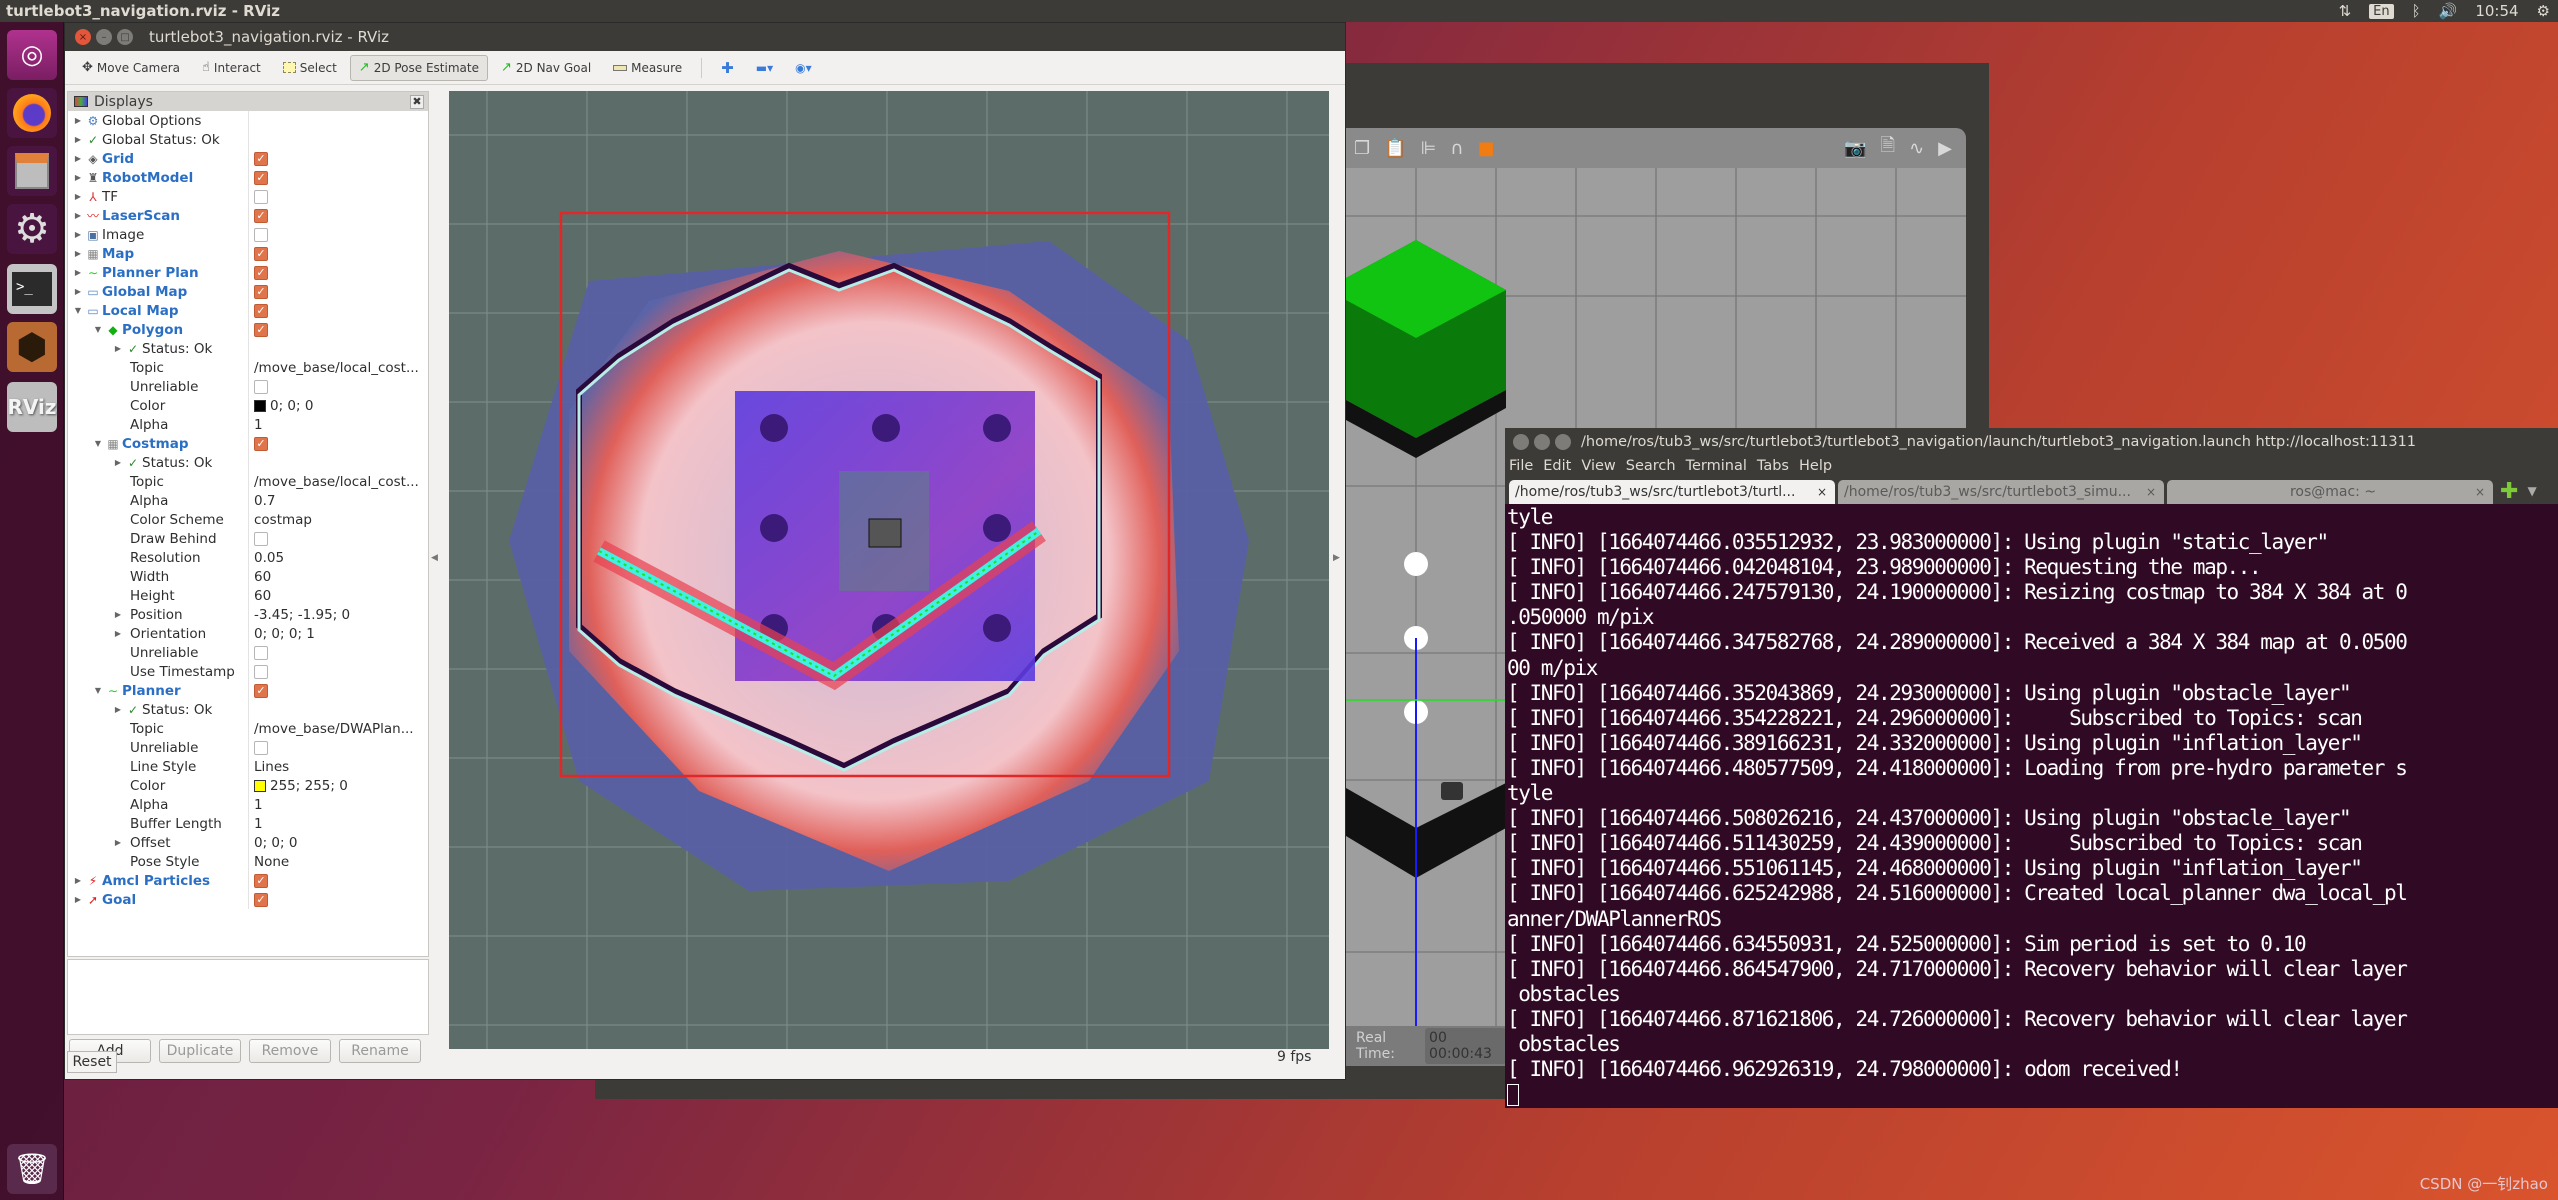 The height and width of the screenshot is (1200, 2558). What do you see at coordinates (248, 215) in the screenshot?
I see `tree-row: ▶ 〰 LaserScan ✓` at bounding box center [248, 215].